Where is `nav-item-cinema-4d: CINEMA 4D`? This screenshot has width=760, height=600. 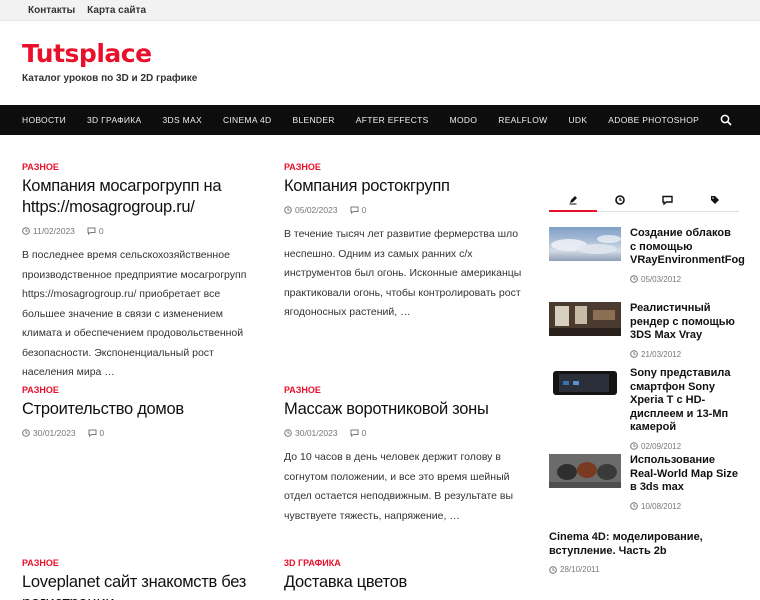
nav-item-cinema-4d: CINEMA 4D is located at coordinates (247, 120).